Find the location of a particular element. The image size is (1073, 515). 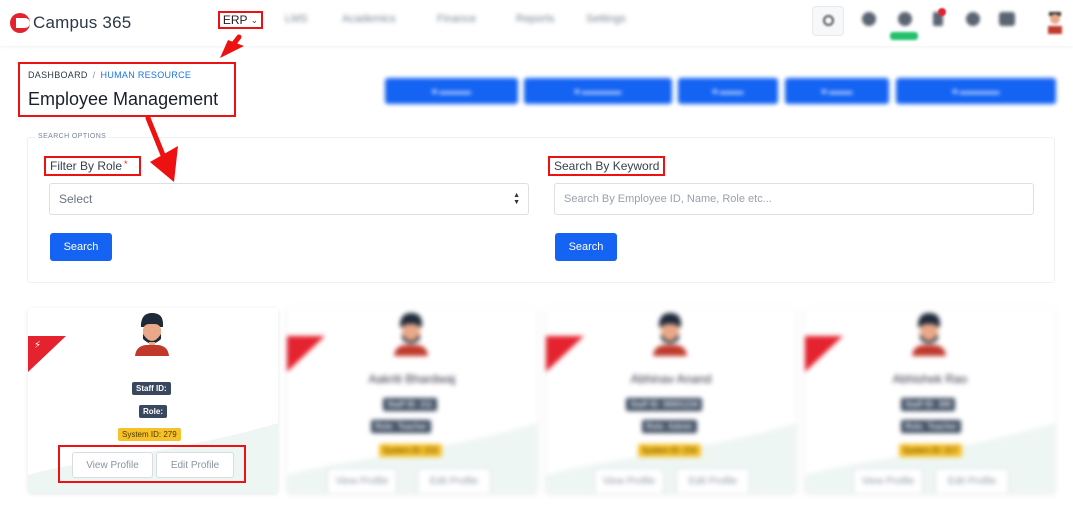

gear-icon is located at coordinates (973, 19).